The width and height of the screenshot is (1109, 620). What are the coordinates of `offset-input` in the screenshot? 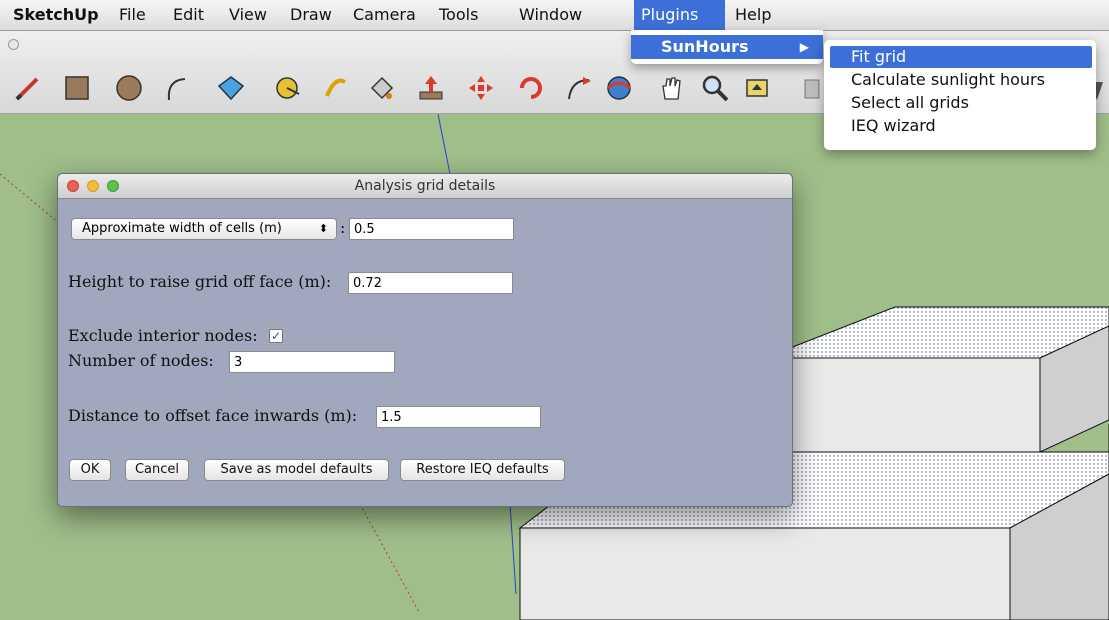 It's located at (458, 417).